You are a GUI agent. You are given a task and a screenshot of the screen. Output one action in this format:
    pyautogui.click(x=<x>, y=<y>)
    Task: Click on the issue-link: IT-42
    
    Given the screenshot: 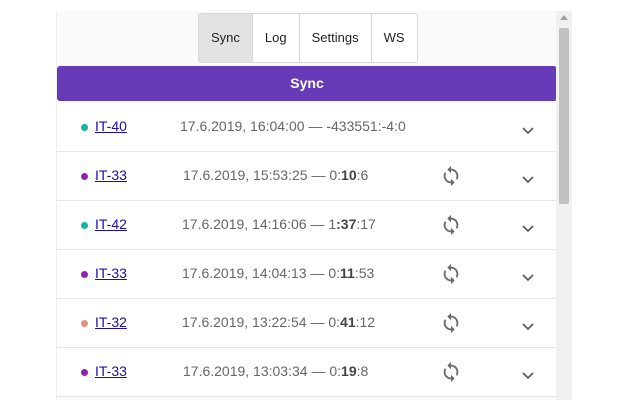 What is the action you would take?
    pyautogui.click(x=111, y=224)
    